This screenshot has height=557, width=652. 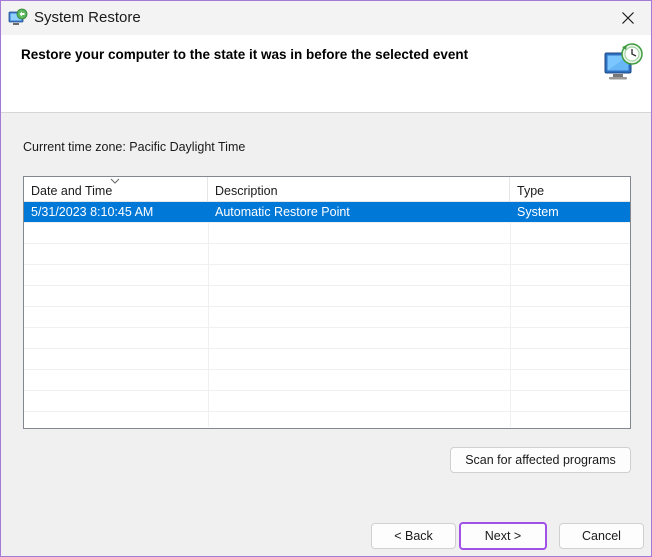 What do you see at coordinates (72, 191) in the screenshot?
I see `column-header-date-label: Date and Time` at bounding box center [72, 191].